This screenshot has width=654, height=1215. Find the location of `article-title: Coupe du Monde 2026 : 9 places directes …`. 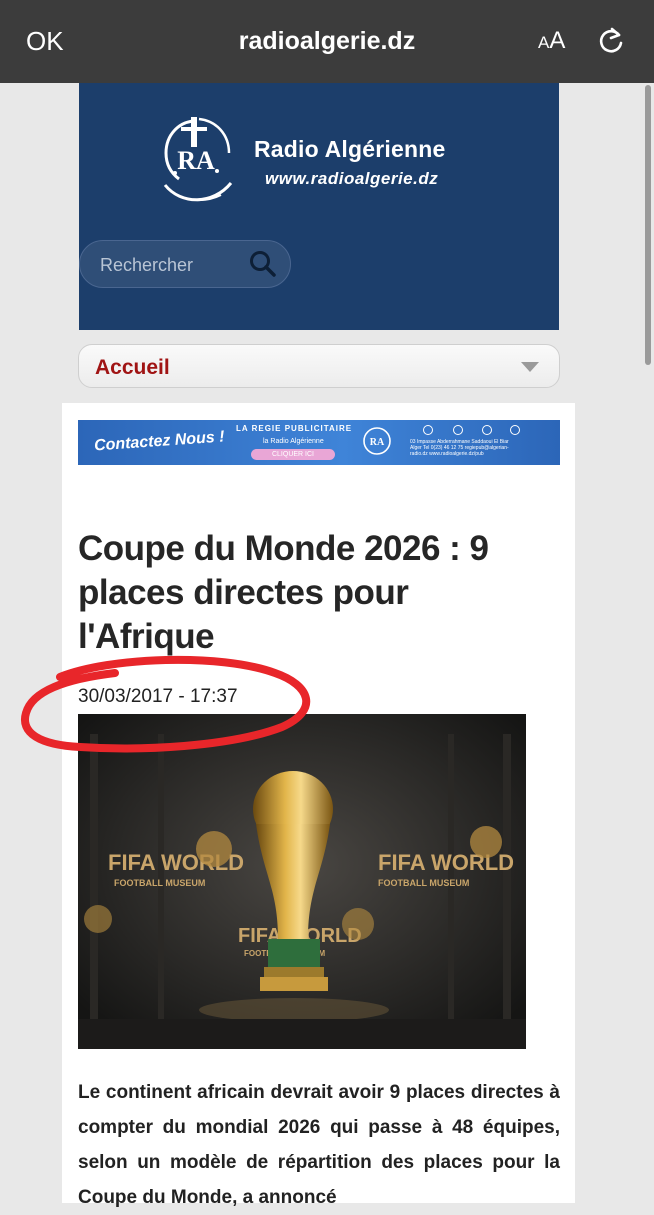

article-title: Coupe du Monde 2026 : 9 places directes … is located at coordinates (283, 592).